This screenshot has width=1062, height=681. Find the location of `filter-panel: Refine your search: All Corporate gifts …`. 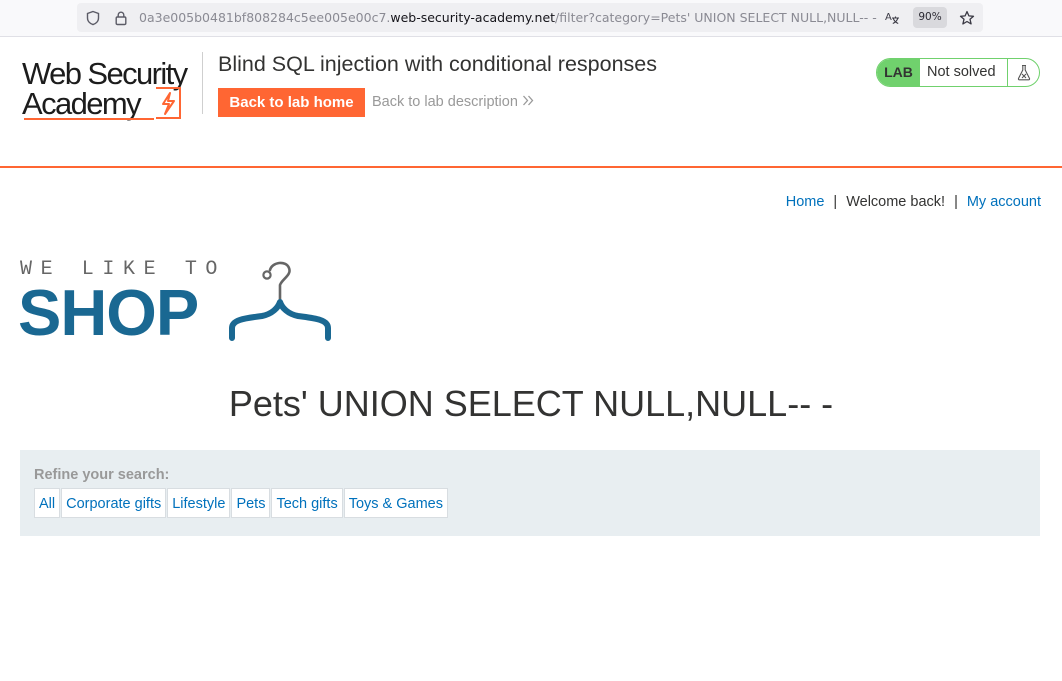

filter-panel: Refine your search: All Corporate gifts … is located at coordinates (530, 493).